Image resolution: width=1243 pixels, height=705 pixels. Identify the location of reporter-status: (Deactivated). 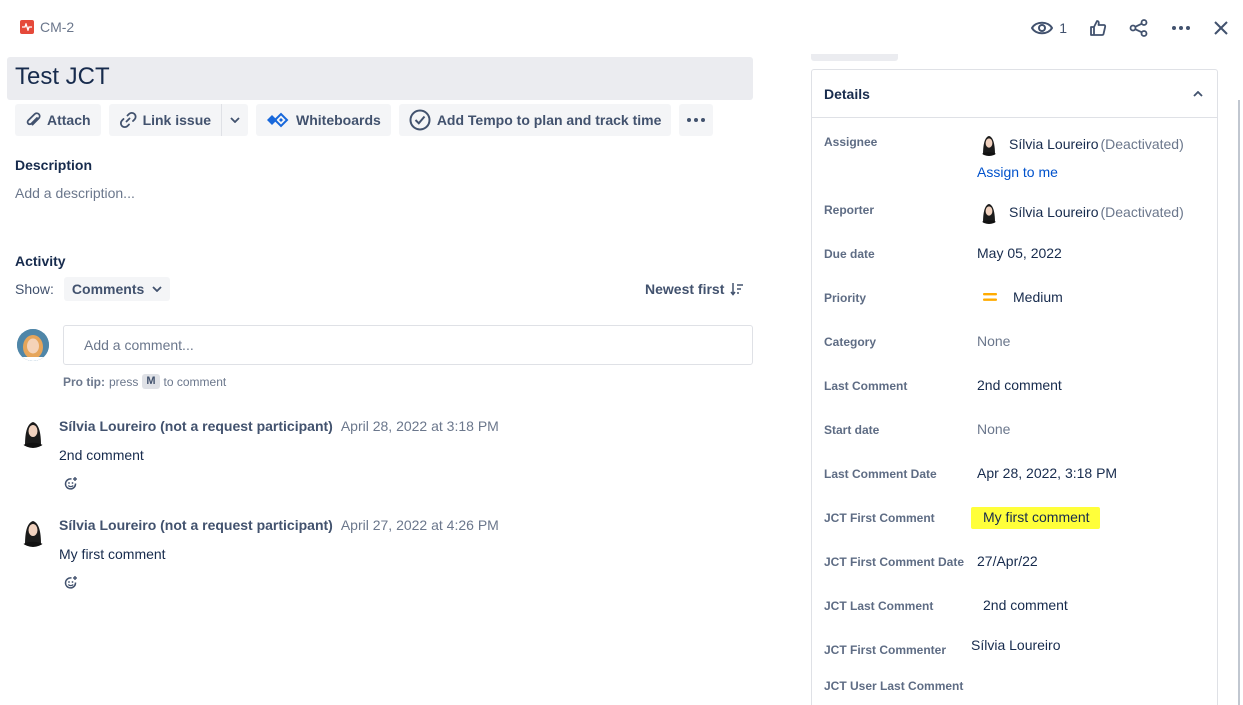
(1142, 212).